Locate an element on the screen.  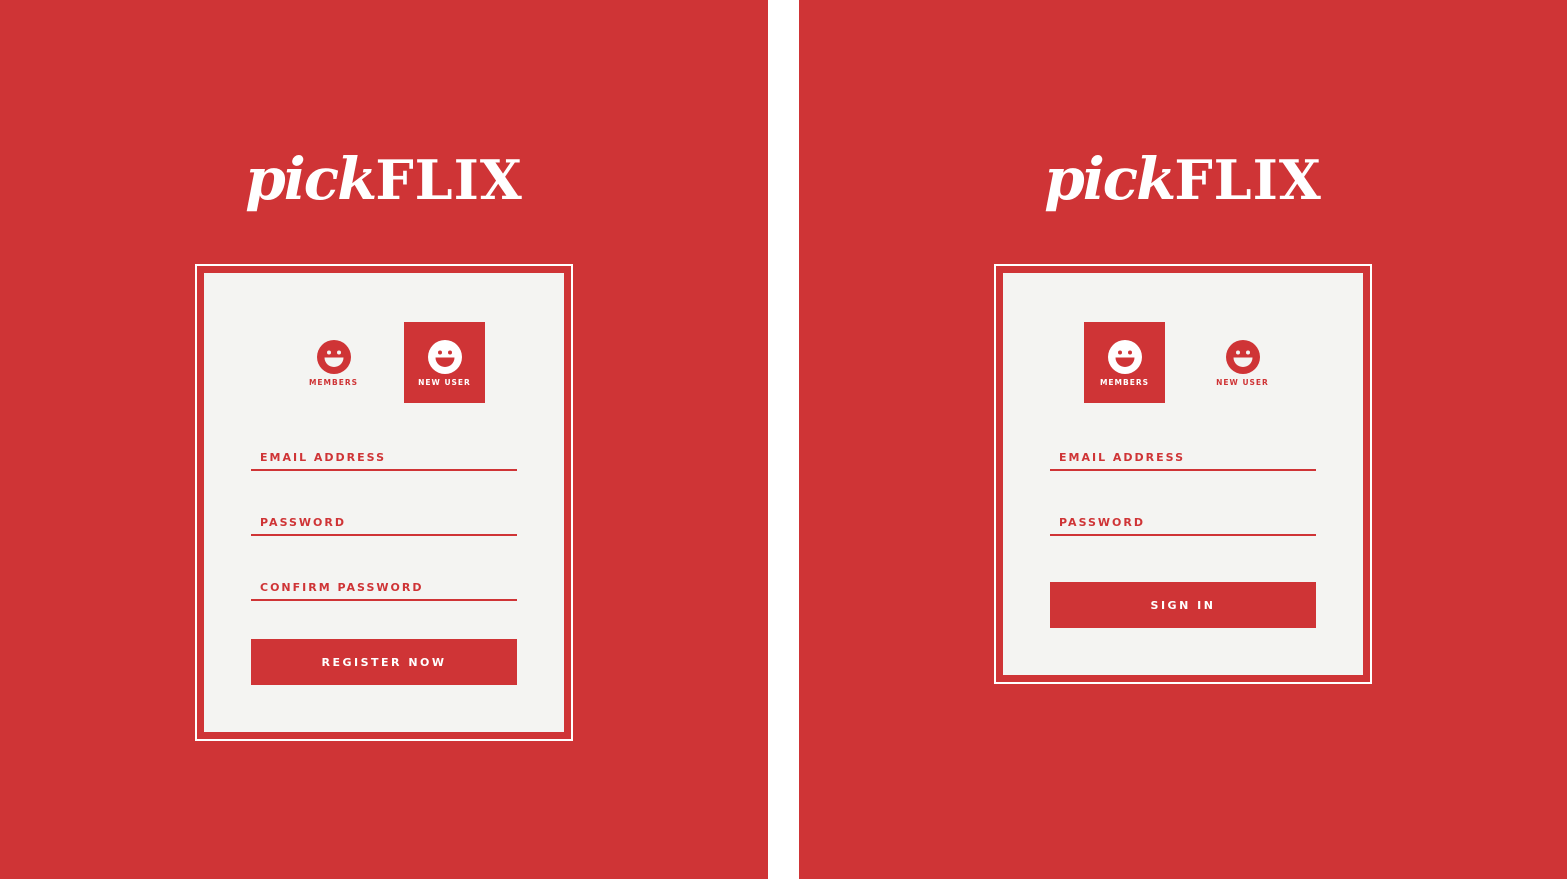
signin-card-frame: MEMBERS NEW USER SIGN IN is located at coordinates (1183, 474).